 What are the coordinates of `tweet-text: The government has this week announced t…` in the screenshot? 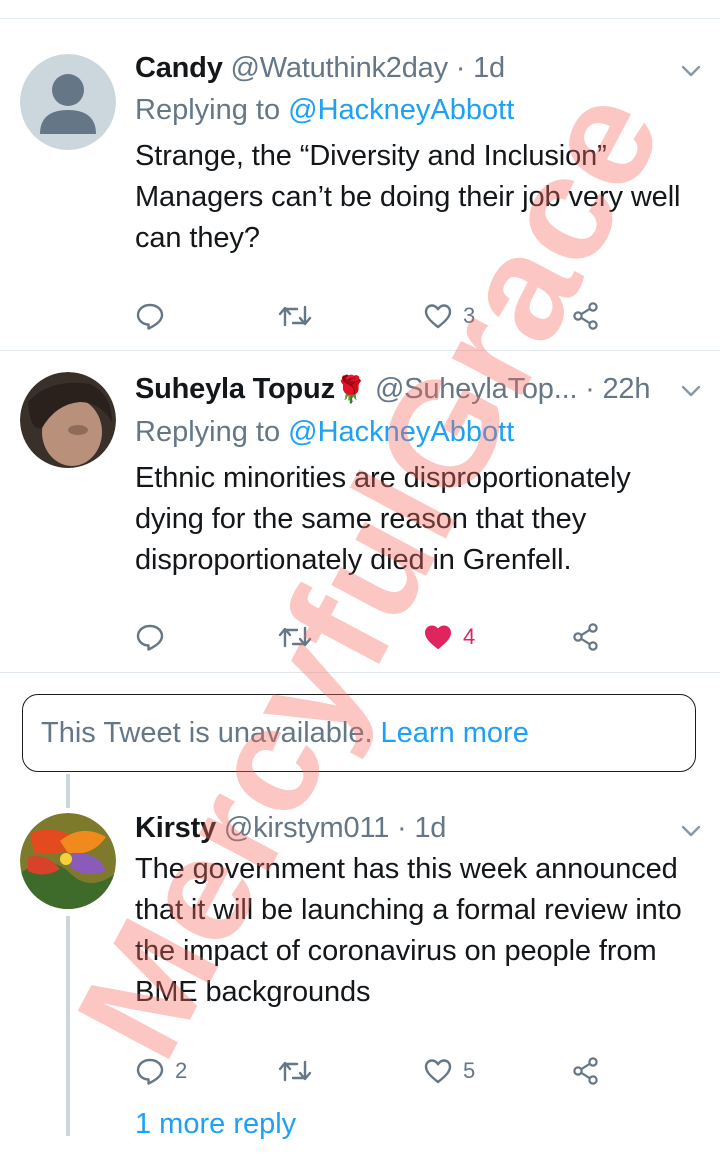 It's located at (408, 930).